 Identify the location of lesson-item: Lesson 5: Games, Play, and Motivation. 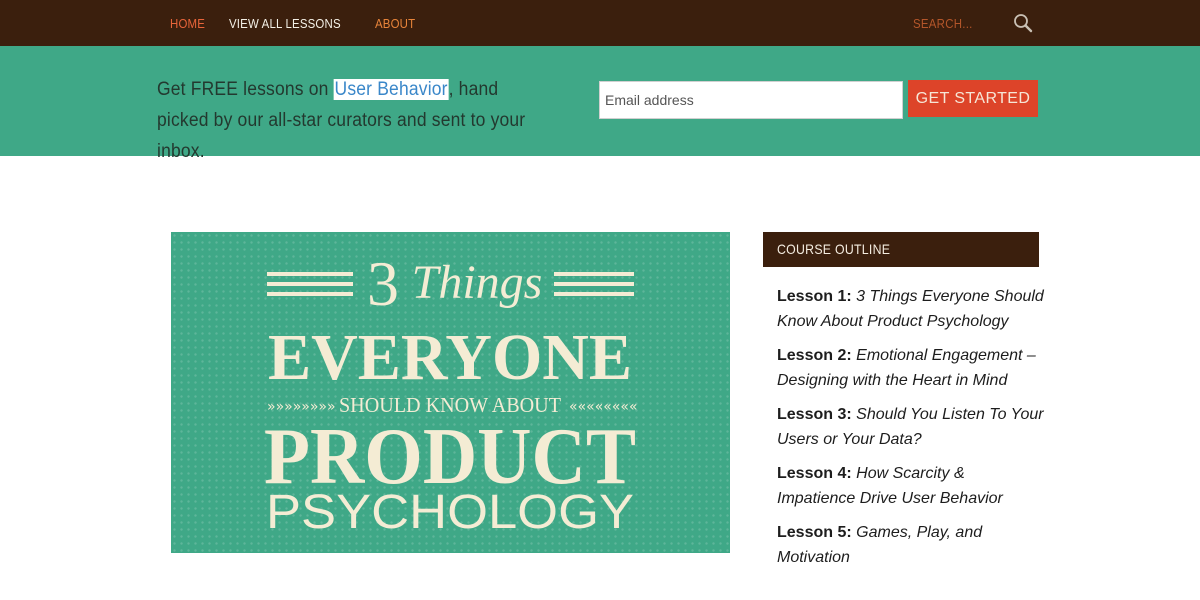
(912, 545).